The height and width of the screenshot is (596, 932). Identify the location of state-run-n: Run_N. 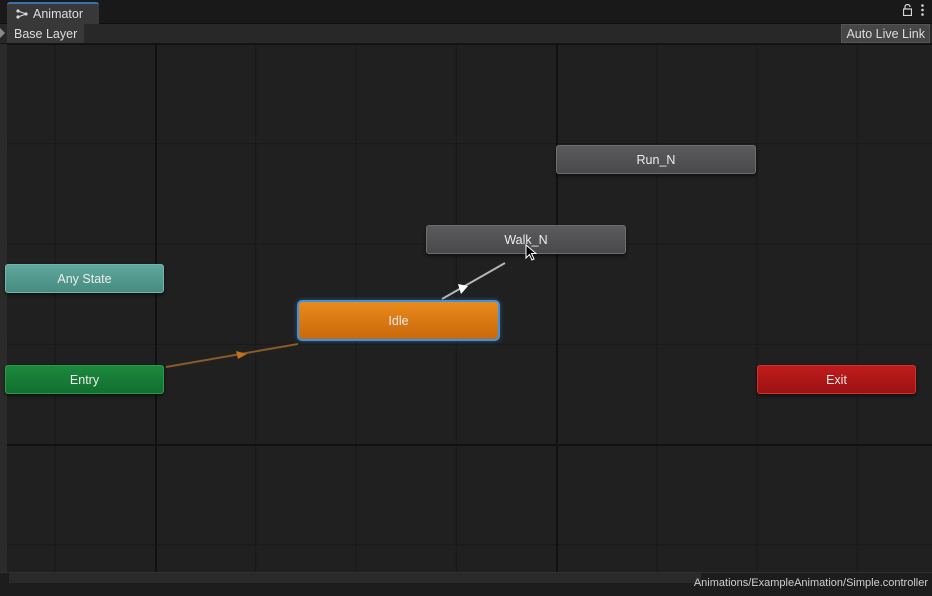
(656, 159).